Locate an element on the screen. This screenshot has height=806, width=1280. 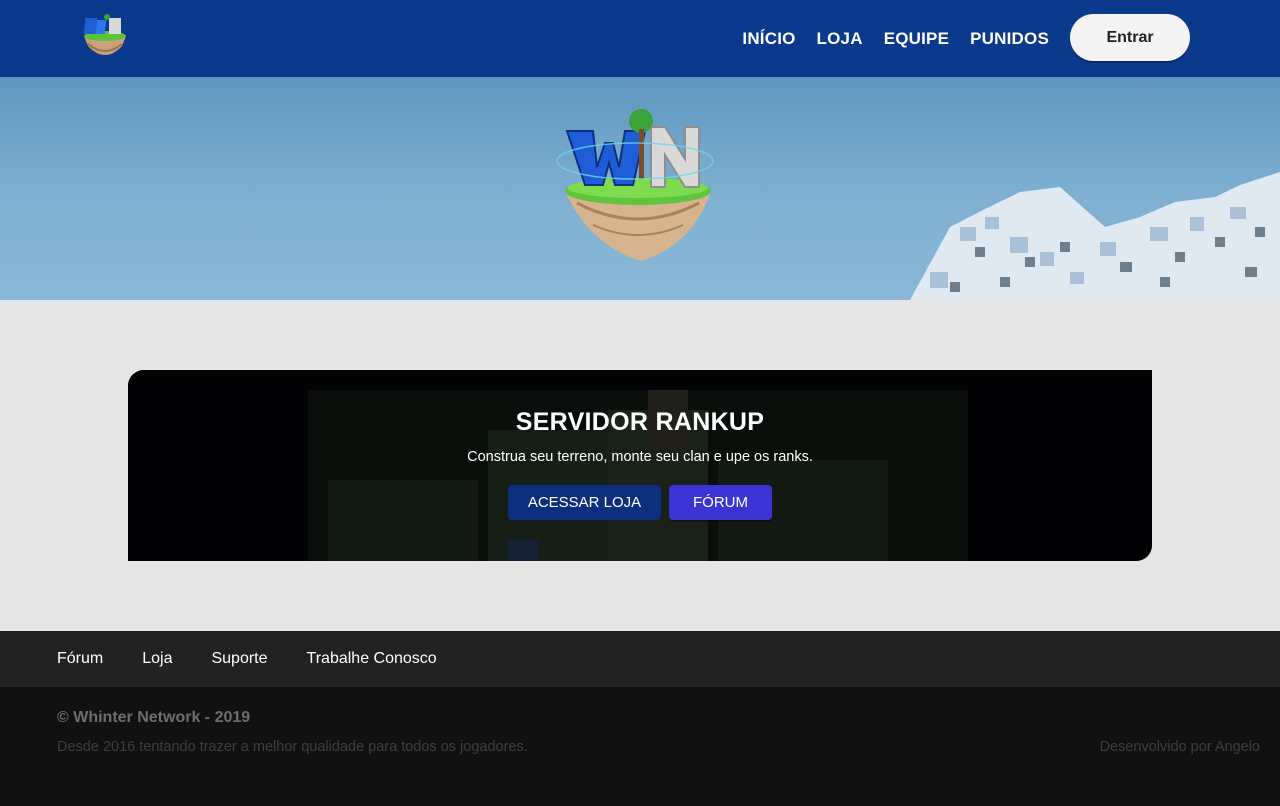
card-buttons: ACESSAR LOJA FÓRUM is located at coordinates (640, 502).